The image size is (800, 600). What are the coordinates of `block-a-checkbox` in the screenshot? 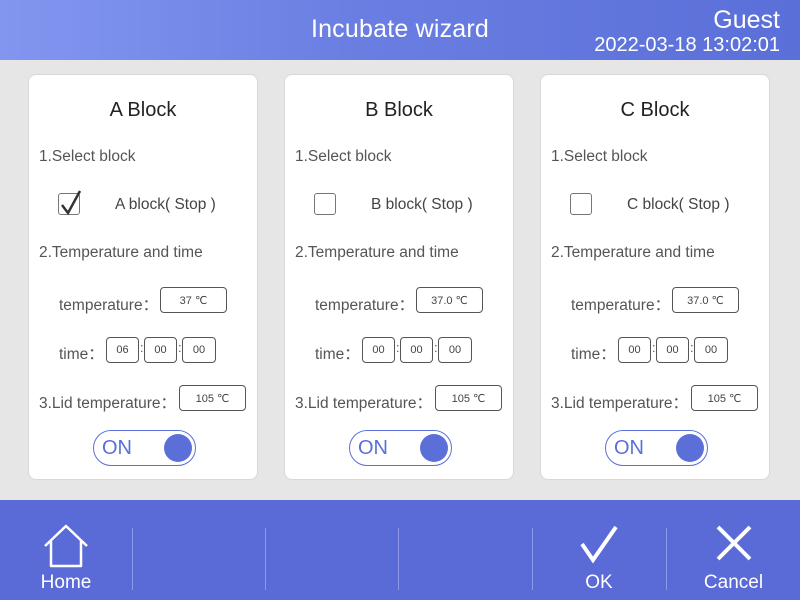 It's located at (70, 203).